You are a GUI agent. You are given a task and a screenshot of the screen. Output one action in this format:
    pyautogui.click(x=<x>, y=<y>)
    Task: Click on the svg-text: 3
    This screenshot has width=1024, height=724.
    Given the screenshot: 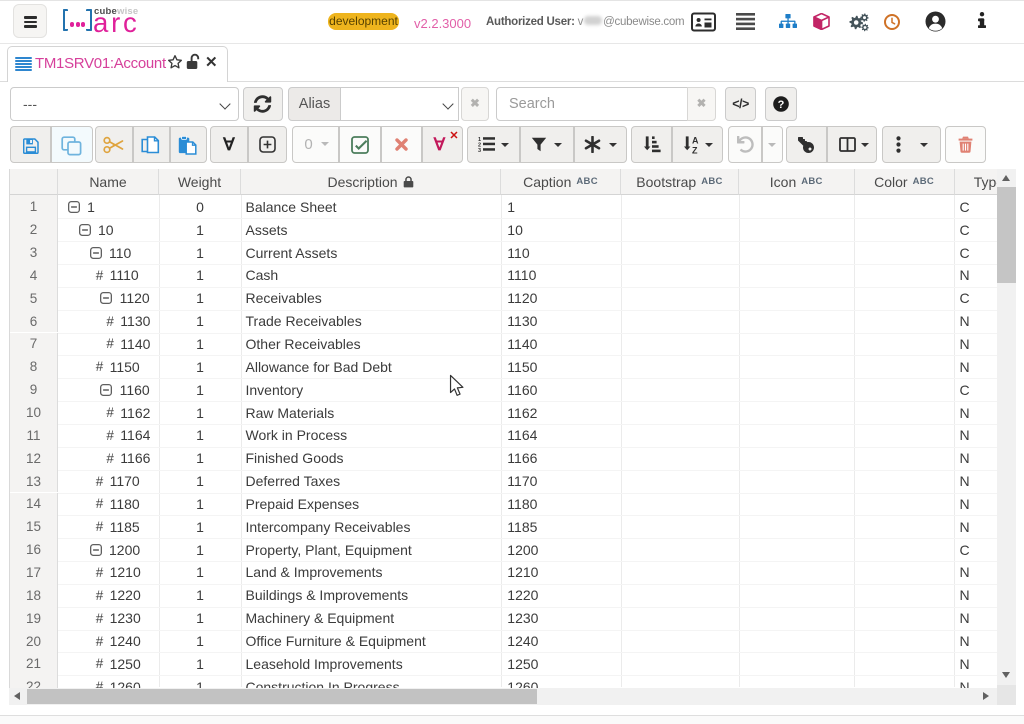 What is the action you would take?
    pyautogui.click(x=479, y=150)
    